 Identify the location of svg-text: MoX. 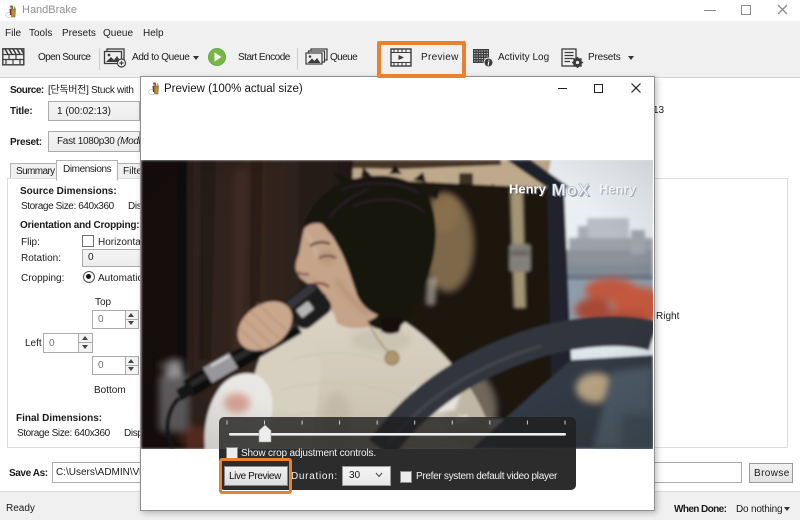
(571, 190).